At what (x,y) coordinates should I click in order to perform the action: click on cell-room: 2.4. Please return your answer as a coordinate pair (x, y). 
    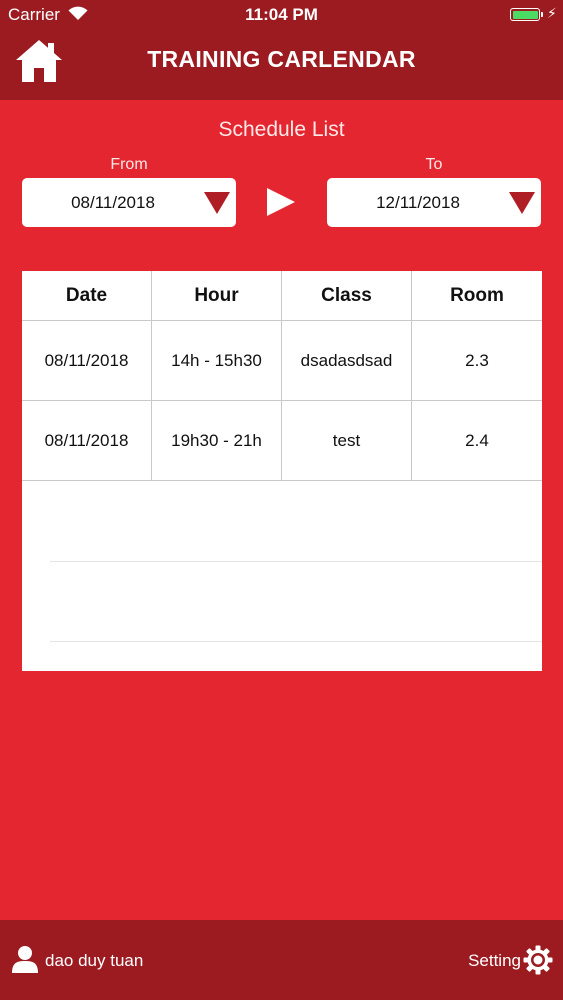
    Looking at the image, I should click on (477, 441).